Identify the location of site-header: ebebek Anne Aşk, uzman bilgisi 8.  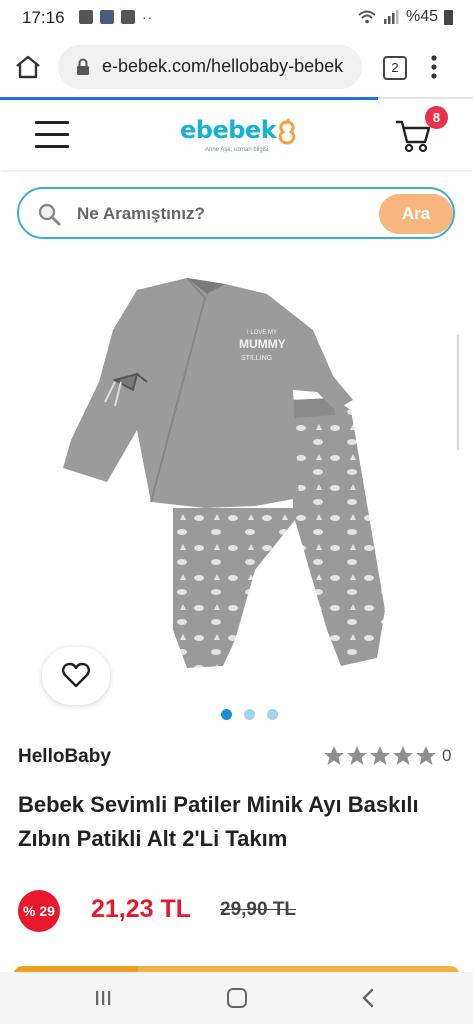
(236, 135).